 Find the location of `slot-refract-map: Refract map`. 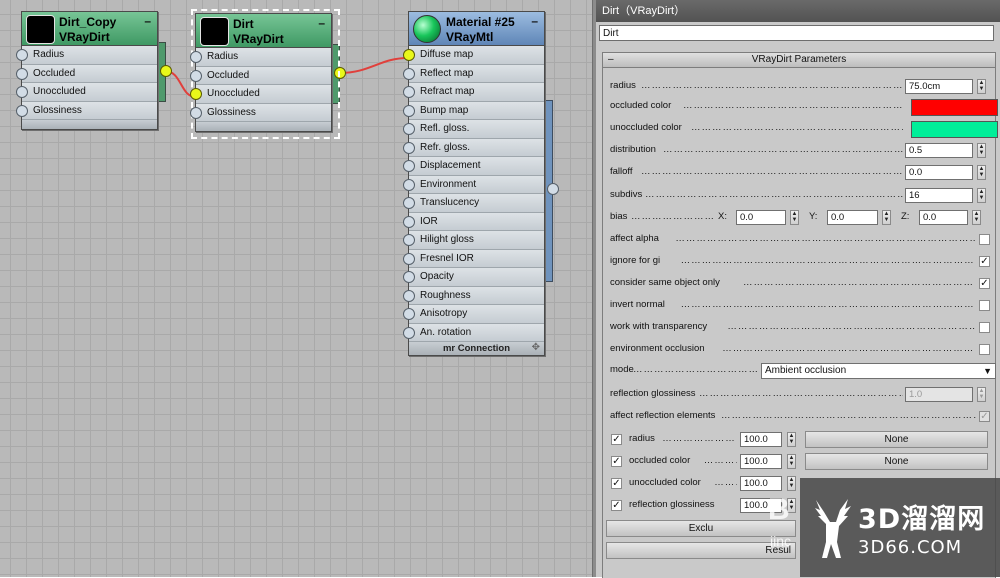

slot-refract-map: Refract map is located at coordinates (473, 92).